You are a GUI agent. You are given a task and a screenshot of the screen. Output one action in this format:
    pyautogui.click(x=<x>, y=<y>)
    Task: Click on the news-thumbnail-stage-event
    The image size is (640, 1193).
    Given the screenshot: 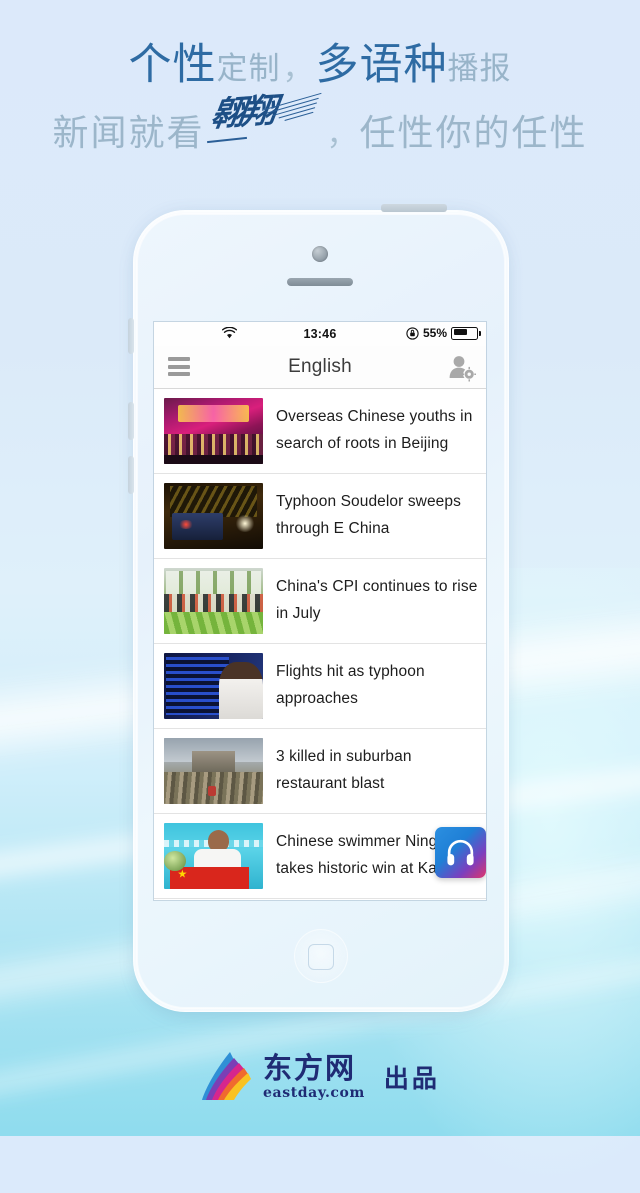 What is the action you would take?
    pyautogui.click(x=213, y=431)
    